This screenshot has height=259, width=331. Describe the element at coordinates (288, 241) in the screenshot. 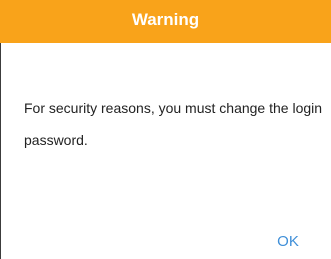

I see `ok-button: OK` at that location.